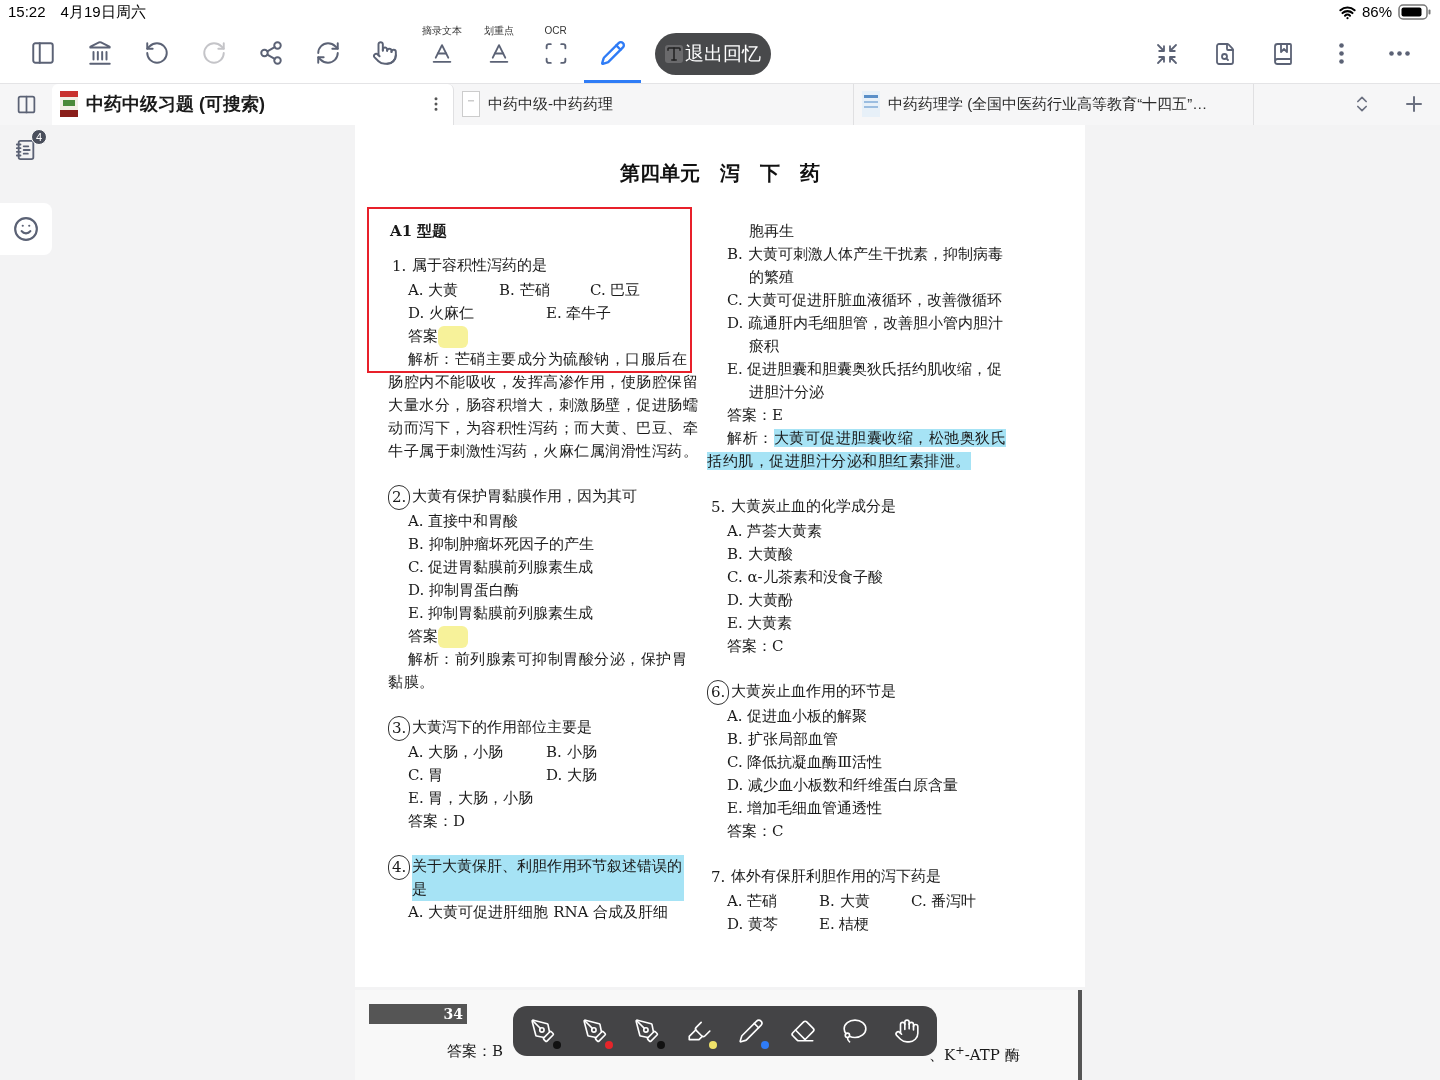 The height and width of the screenshot is (1080, 1440). I want to click on notes-count-badge: 4, so click(39, 137).